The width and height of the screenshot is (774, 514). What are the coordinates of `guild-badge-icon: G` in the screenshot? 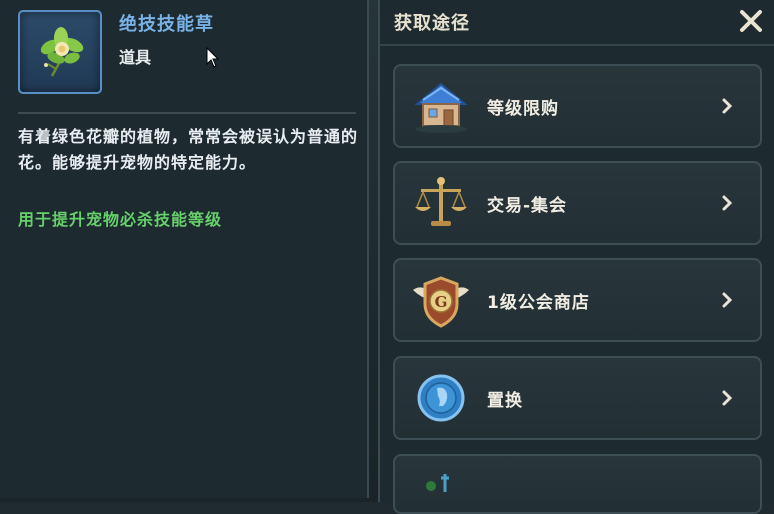 It's located at (441, 302).